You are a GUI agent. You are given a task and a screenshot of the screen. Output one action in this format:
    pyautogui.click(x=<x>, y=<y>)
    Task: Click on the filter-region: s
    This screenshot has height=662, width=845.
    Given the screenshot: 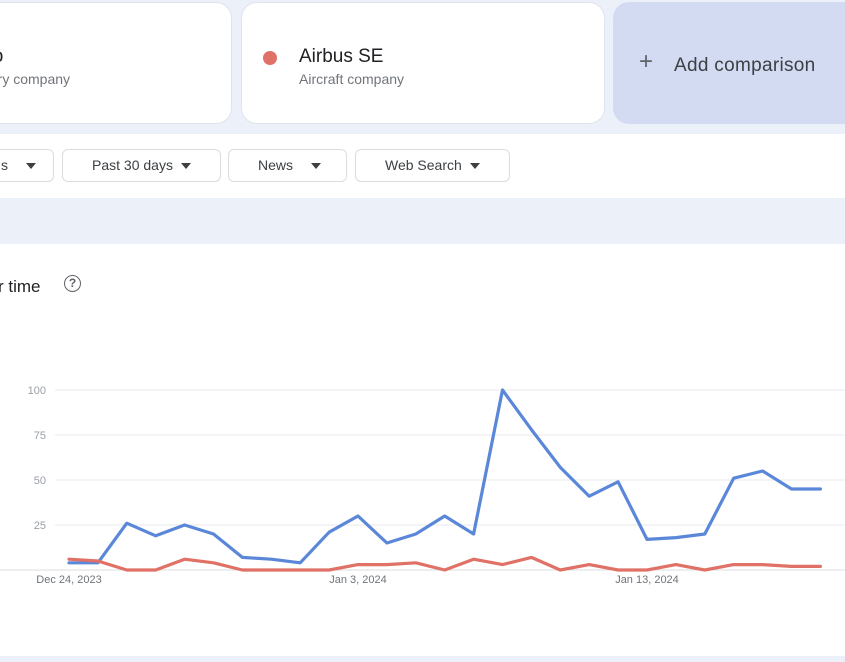 What is the action you would take?
    pyautogui.click(x=27, y=165)
    